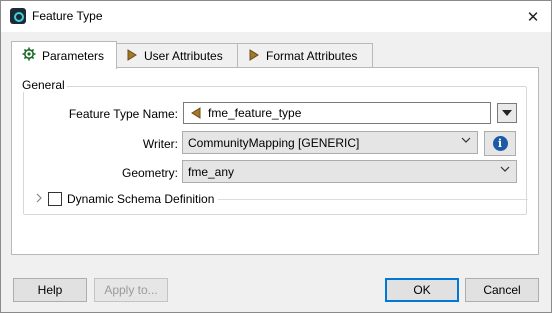 The width and height of the screenshot is (552, 313). What do you see at coordinates (55, 199) in the screenshot?
I see `dynamic-schema-checkbox` at bounding box center [55, 199].